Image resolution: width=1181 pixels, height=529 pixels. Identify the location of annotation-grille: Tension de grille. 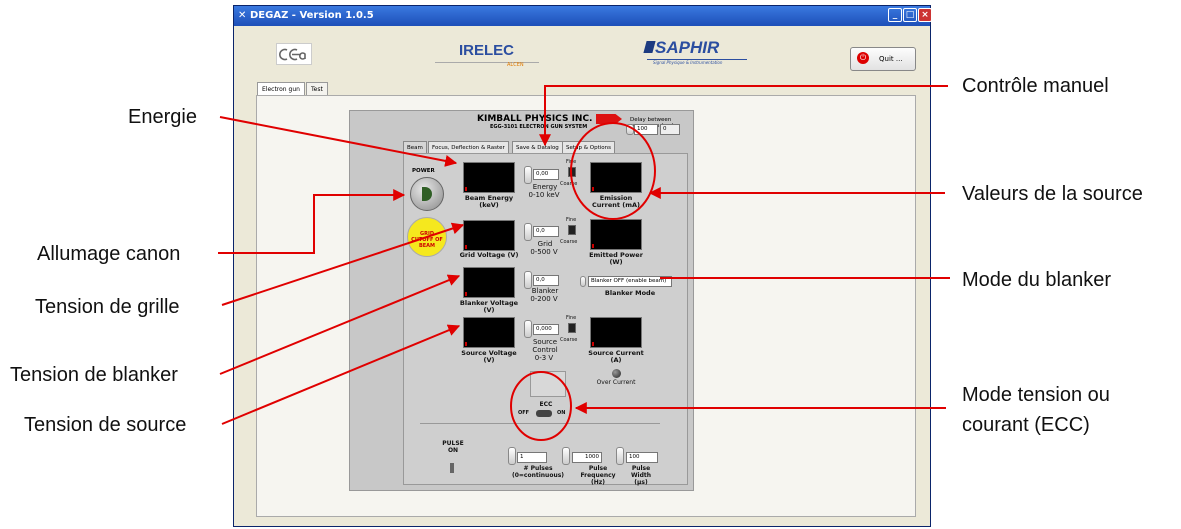
(107, 307).